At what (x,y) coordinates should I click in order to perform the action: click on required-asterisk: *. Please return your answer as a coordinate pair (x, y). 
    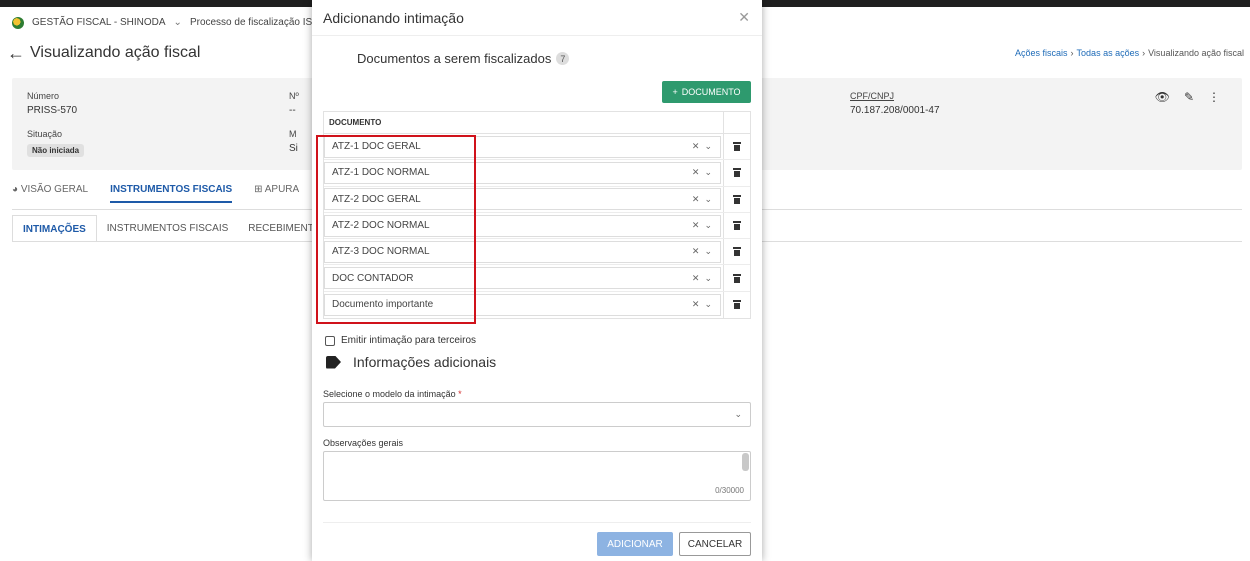
    Looking at the image, I should click on (460, 394).